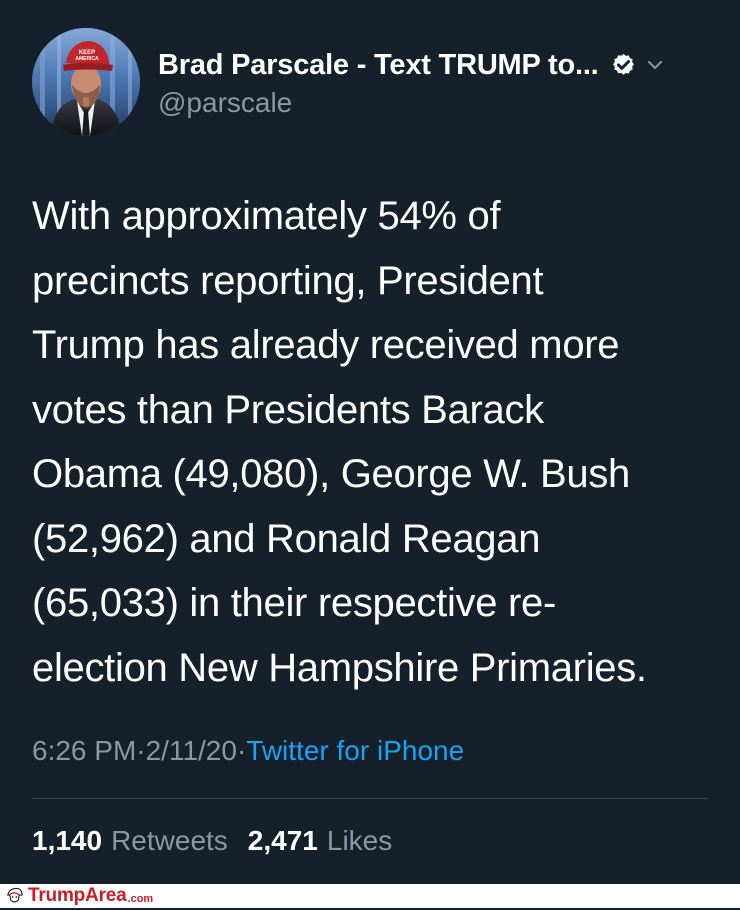  Describe the element at coordinates (140, 899) in the screenshot. I see `watermark-domain: .com` at that location.